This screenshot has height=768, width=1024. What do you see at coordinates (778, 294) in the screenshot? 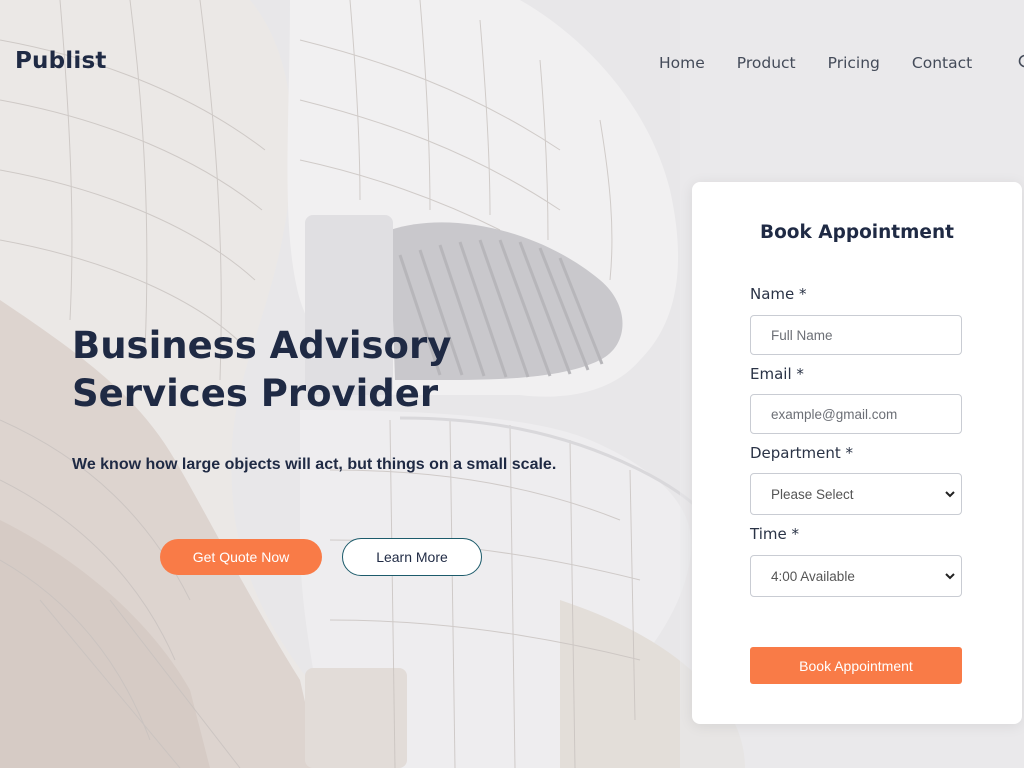
I see `name-label: Name *` at bounding box center [778, 294].